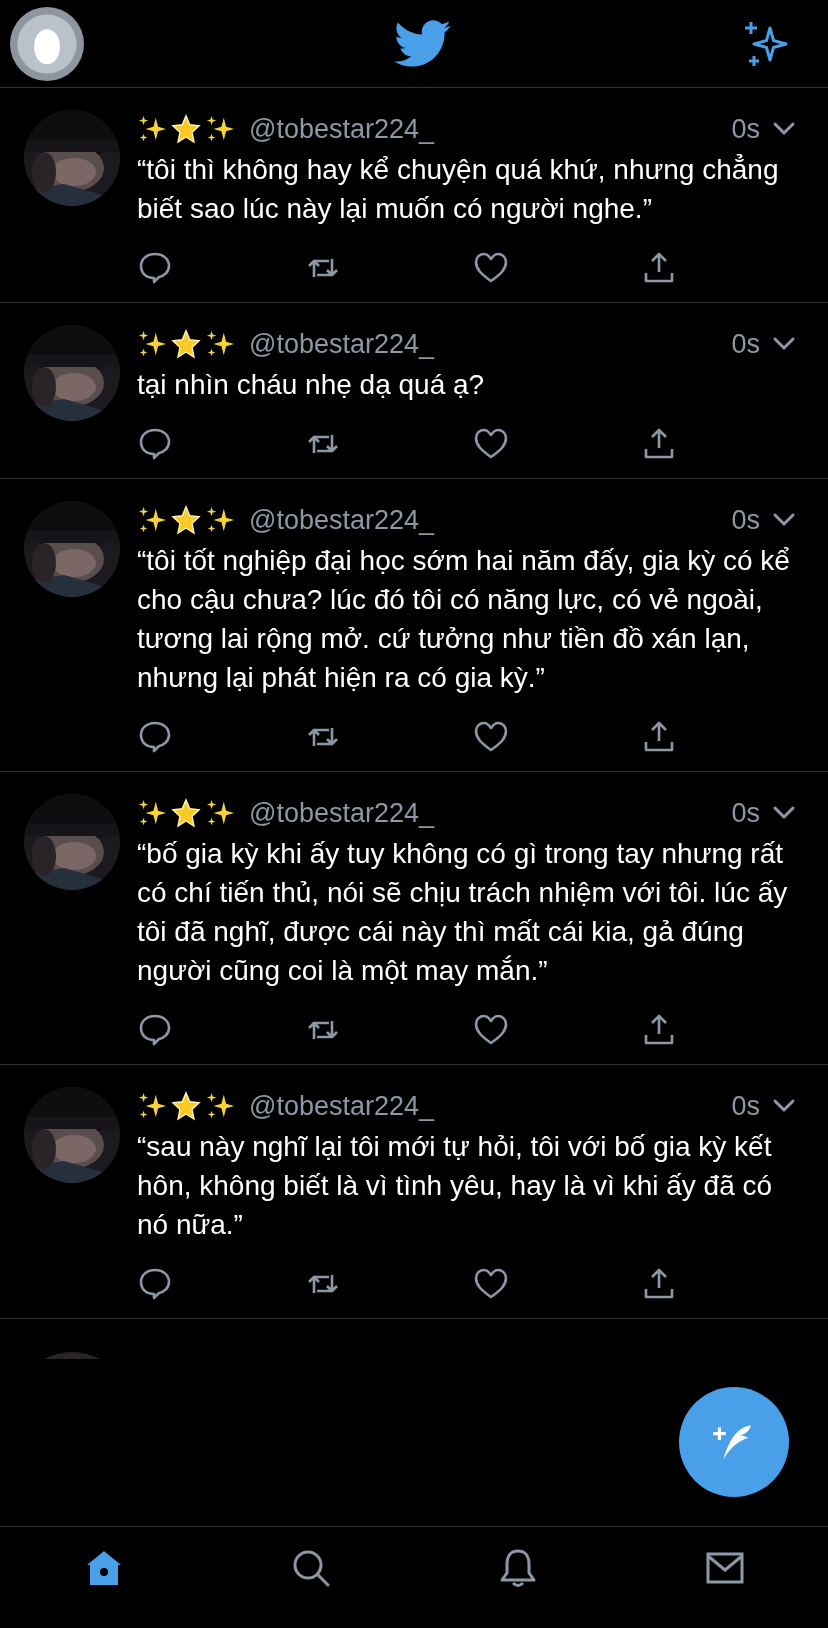 This screenshot has height=1628, width=828. What do you see at coordinates (311, 385) in the screenshot?
I see `tweet-text: tại nhìn cháu nhẹ dạ quá ạ?` at bounding box center [311, 385].